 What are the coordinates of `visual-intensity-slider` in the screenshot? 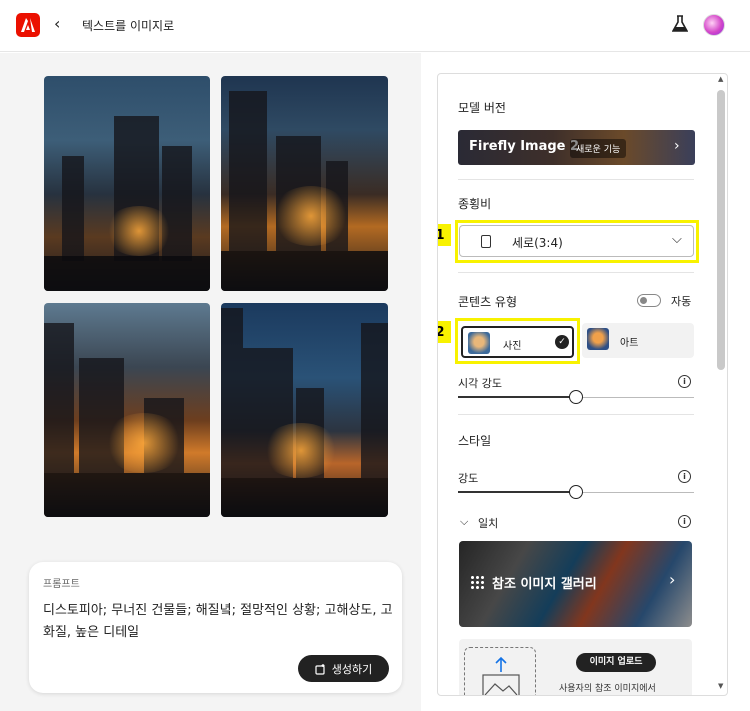 It's located at (576, 397).